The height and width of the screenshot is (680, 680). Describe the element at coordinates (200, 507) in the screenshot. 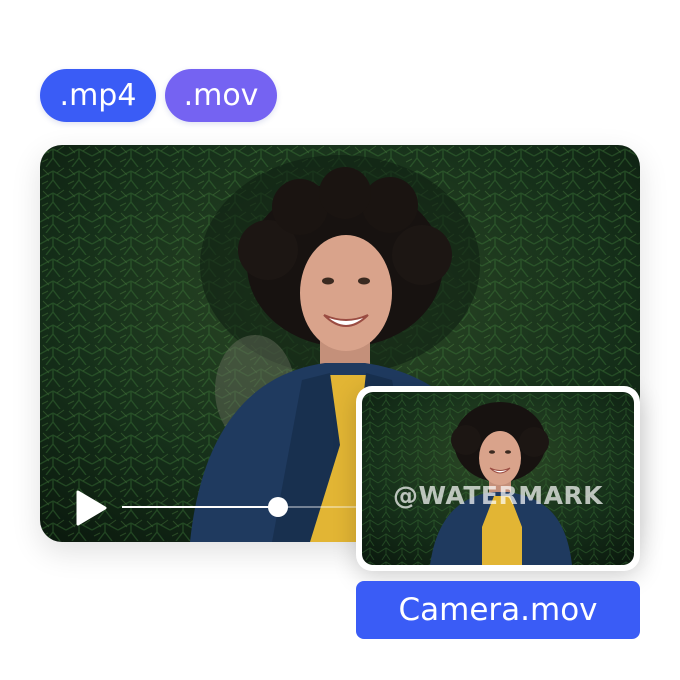

I see `seek-progress` at that location.